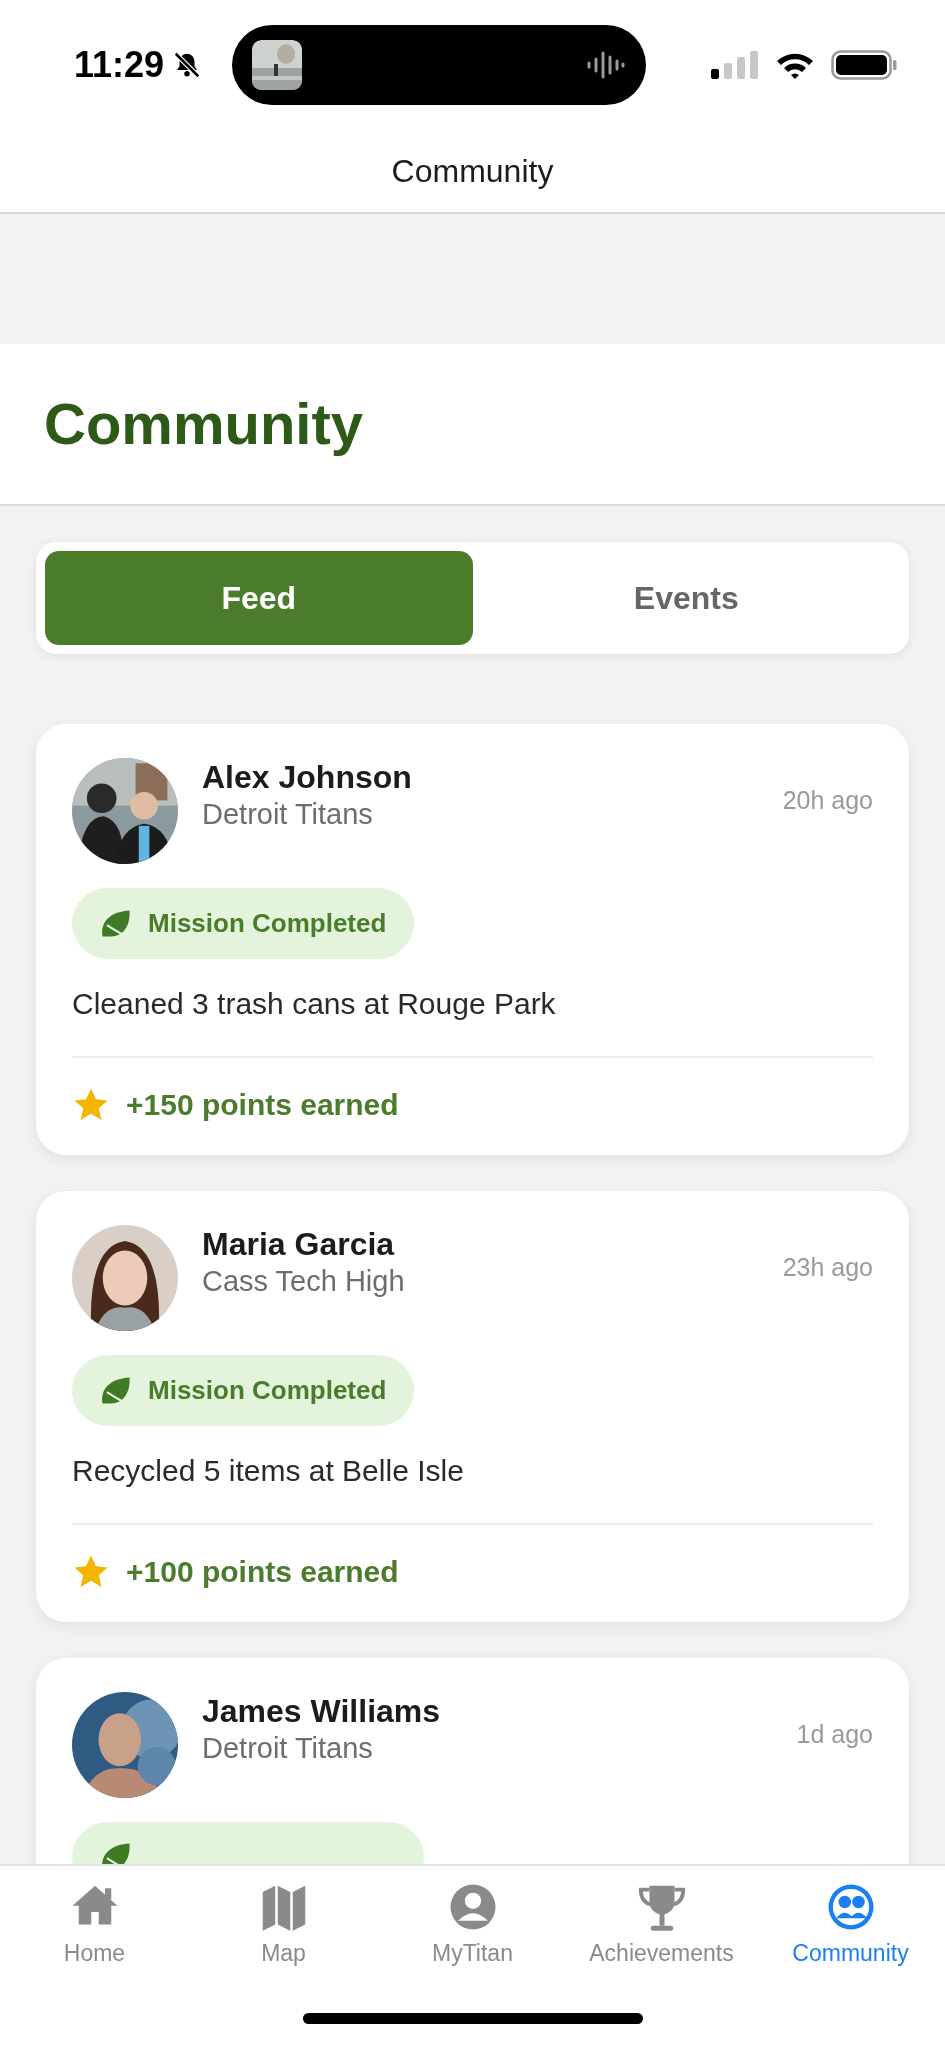 The width and height of the screenshot is (945, 2048). Describe the element at coordinates (735, 65) in the screenshot. I see `signal-icon` at that location.